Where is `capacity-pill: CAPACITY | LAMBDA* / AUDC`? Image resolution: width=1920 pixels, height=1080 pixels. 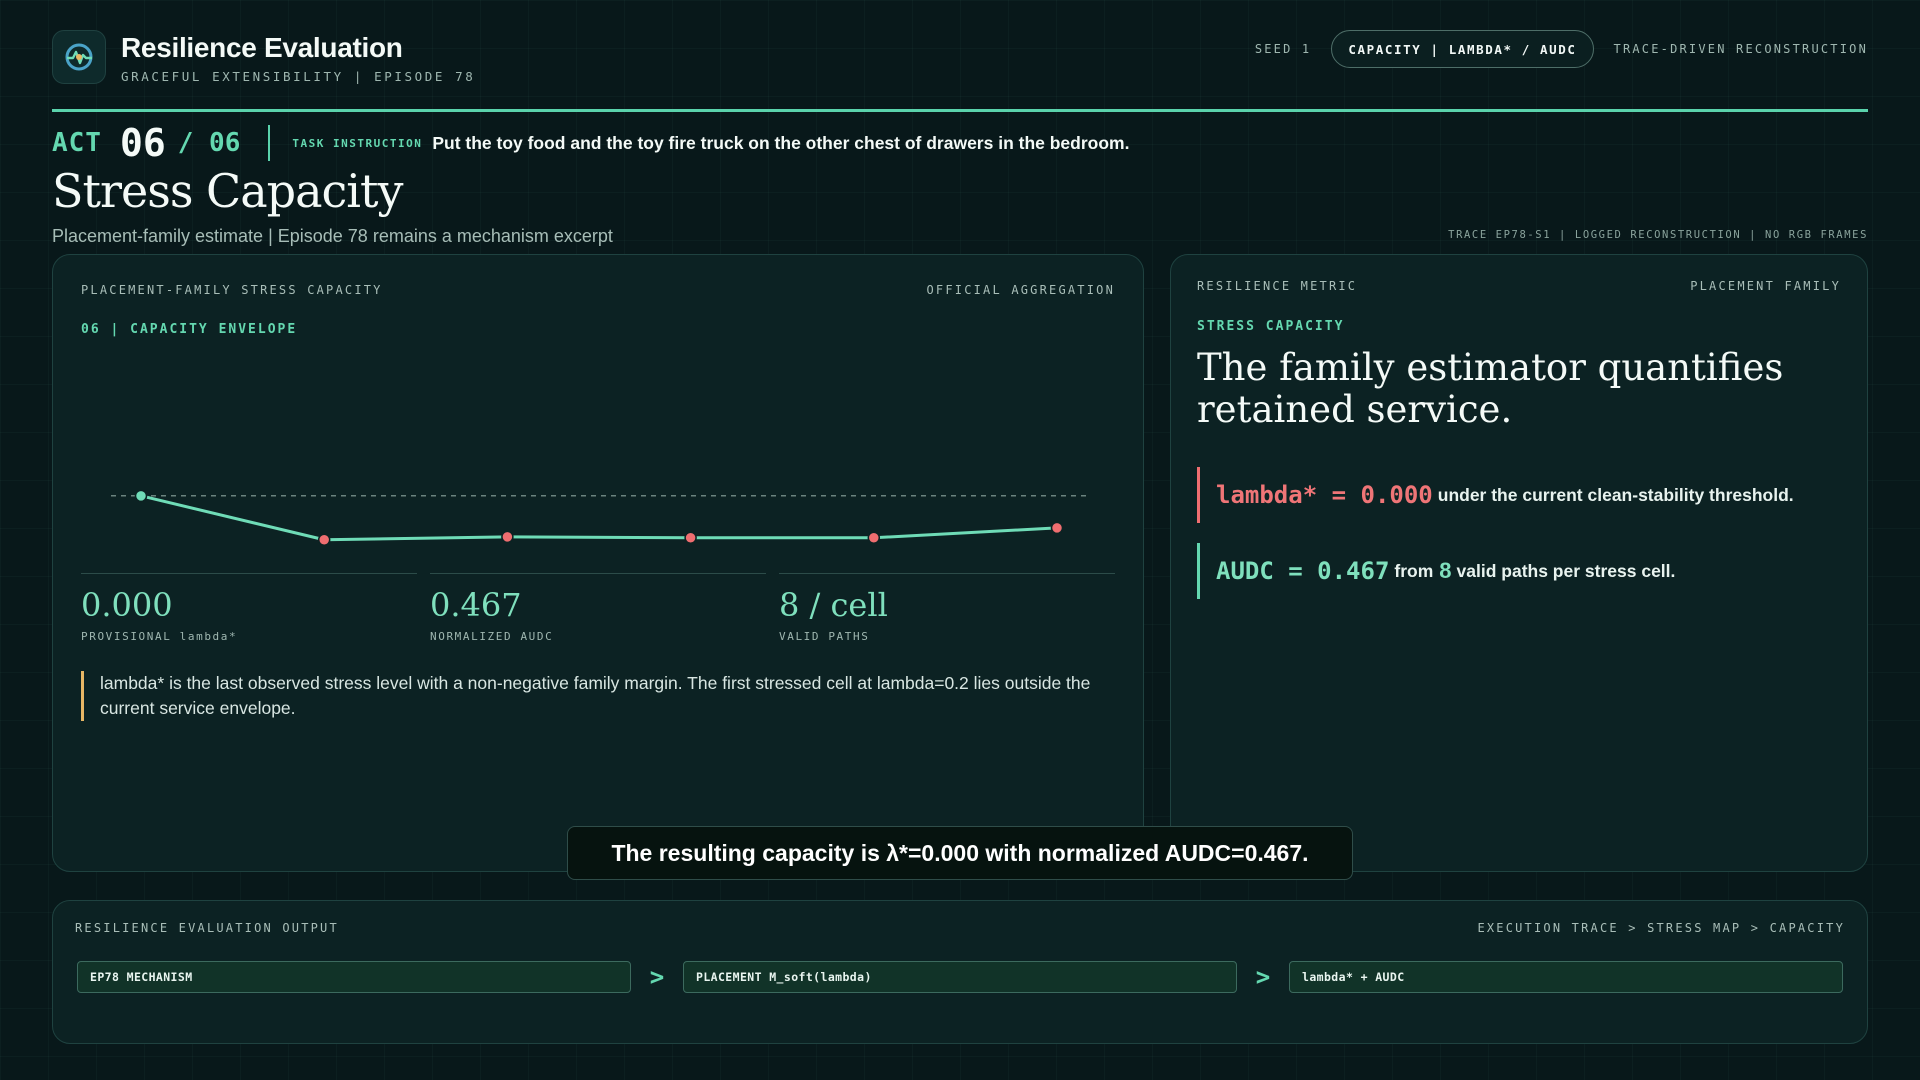 capacity-pill: CAPACITY | LAMBDA* / AUDC is located at coordinates (1462, 49).